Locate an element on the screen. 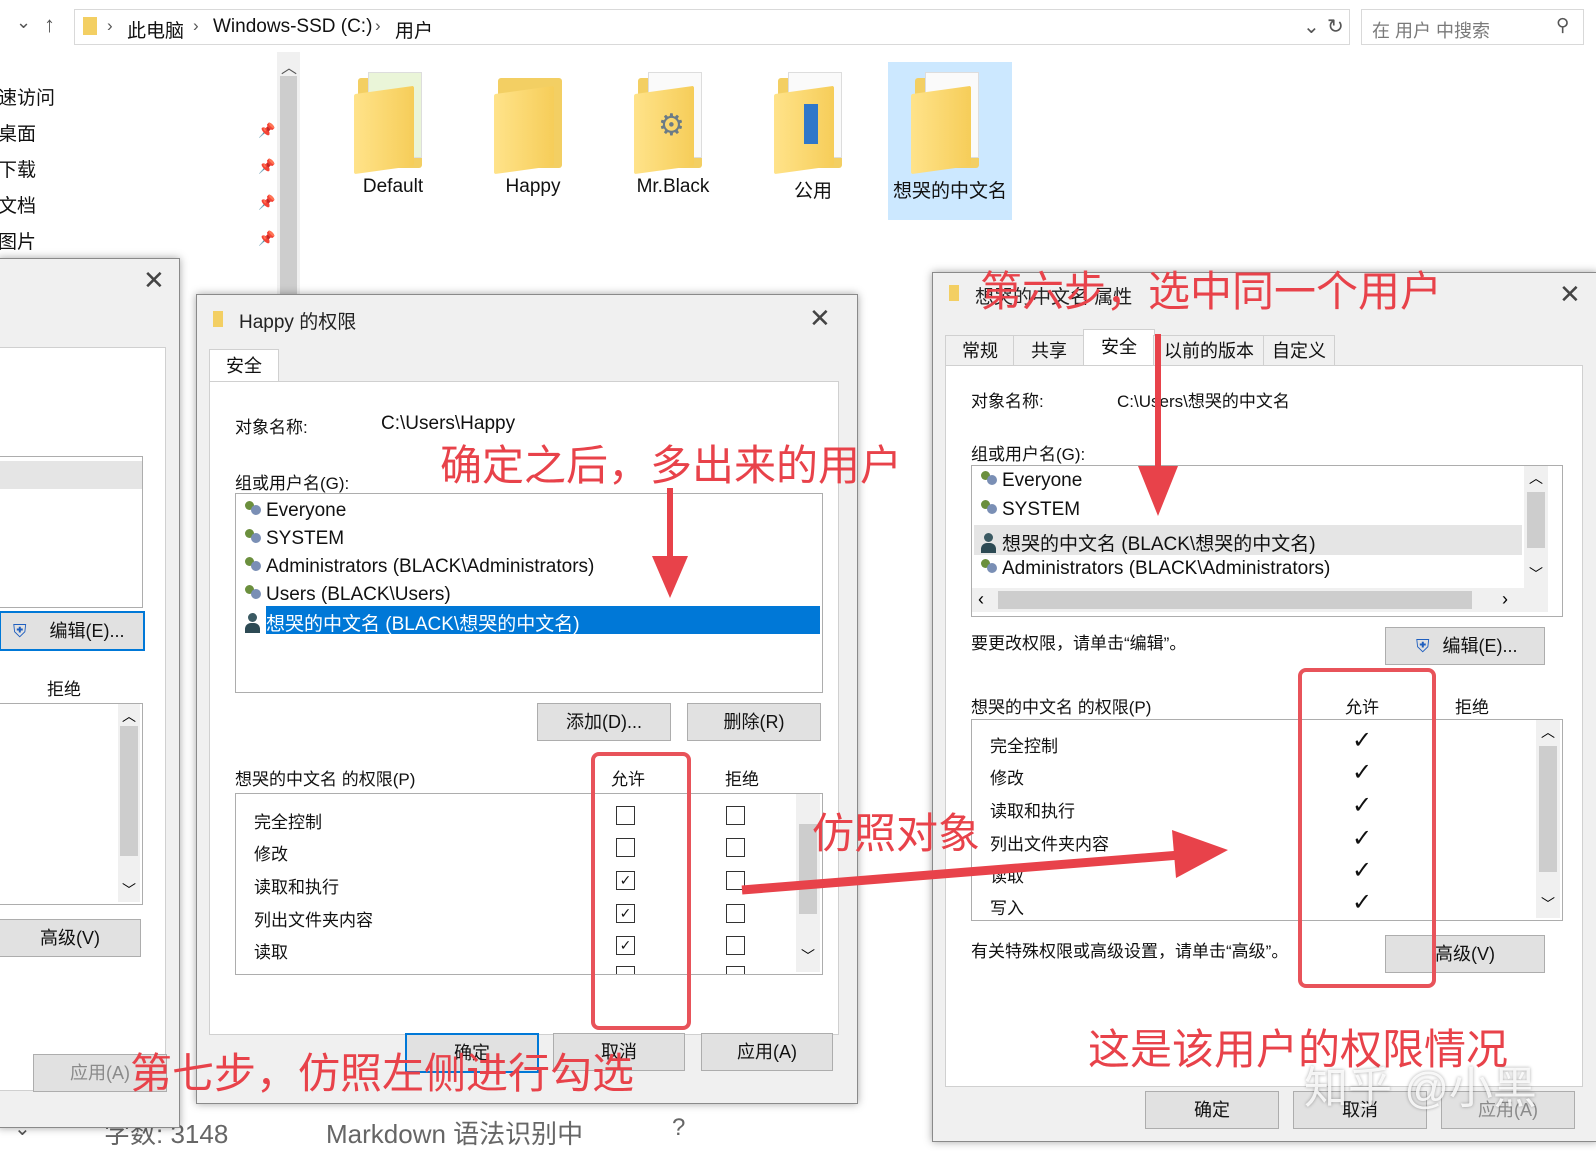  folder-item: 公用 is located at coordinates (813, 137).